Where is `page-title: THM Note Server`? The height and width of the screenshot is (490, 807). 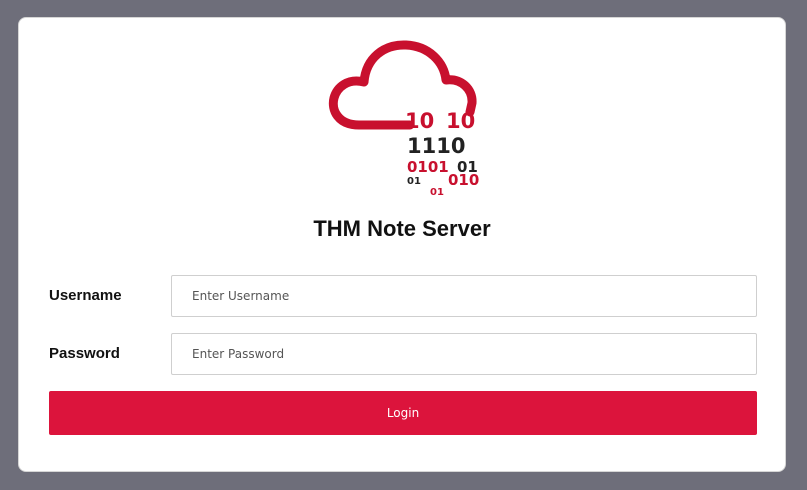
page-title: THM Note Server is located at coordinates (402, 228).